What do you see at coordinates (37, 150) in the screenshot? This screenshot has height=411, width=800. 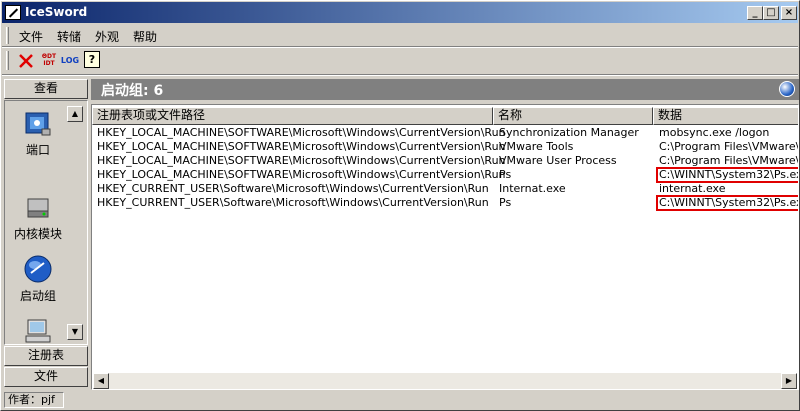 I see `port-label: 端口` at bounding box center [37, 150].